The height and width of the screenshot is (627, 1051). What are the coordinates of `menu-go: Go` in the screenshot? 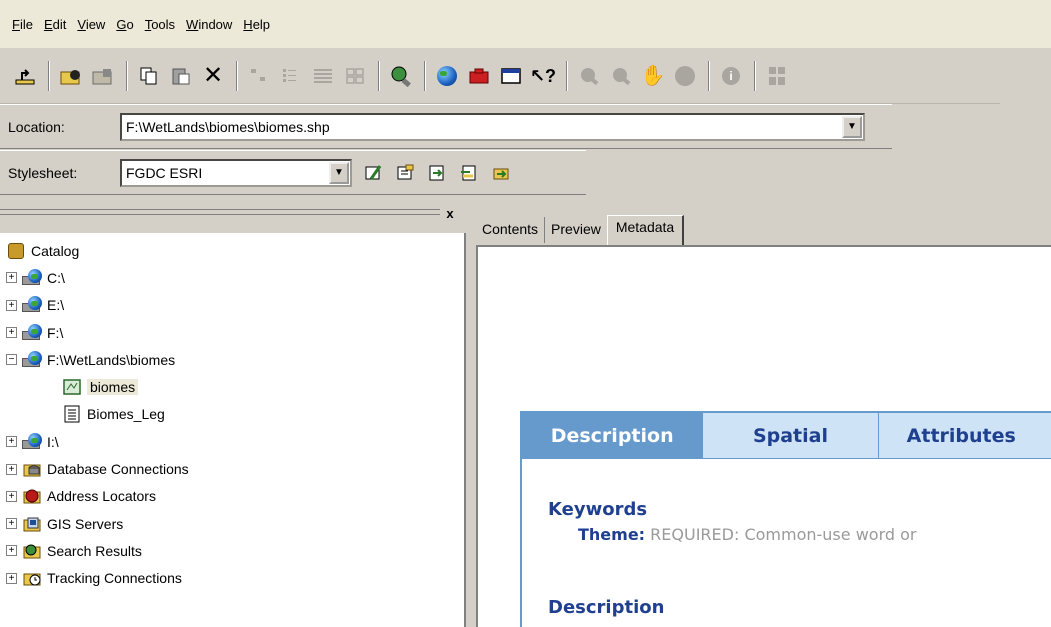 It's located at (124, 24).